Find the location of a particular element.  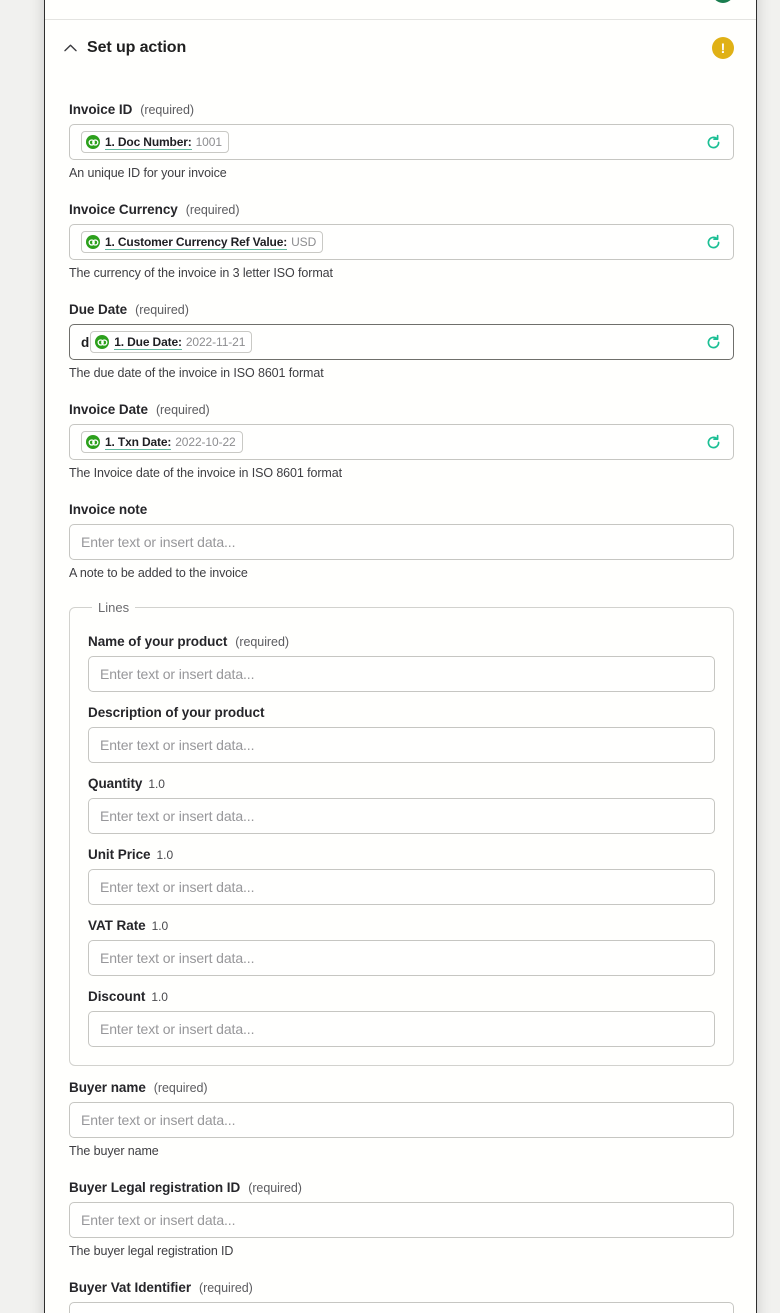

step-status-set-up-action: ! is located at coordinates (723, 48).